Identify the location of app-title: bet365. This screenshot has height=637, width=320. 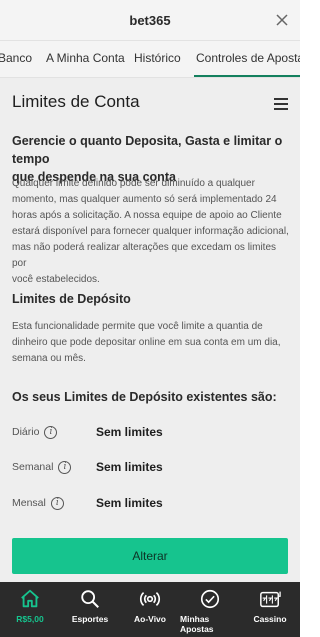
(150, 20).